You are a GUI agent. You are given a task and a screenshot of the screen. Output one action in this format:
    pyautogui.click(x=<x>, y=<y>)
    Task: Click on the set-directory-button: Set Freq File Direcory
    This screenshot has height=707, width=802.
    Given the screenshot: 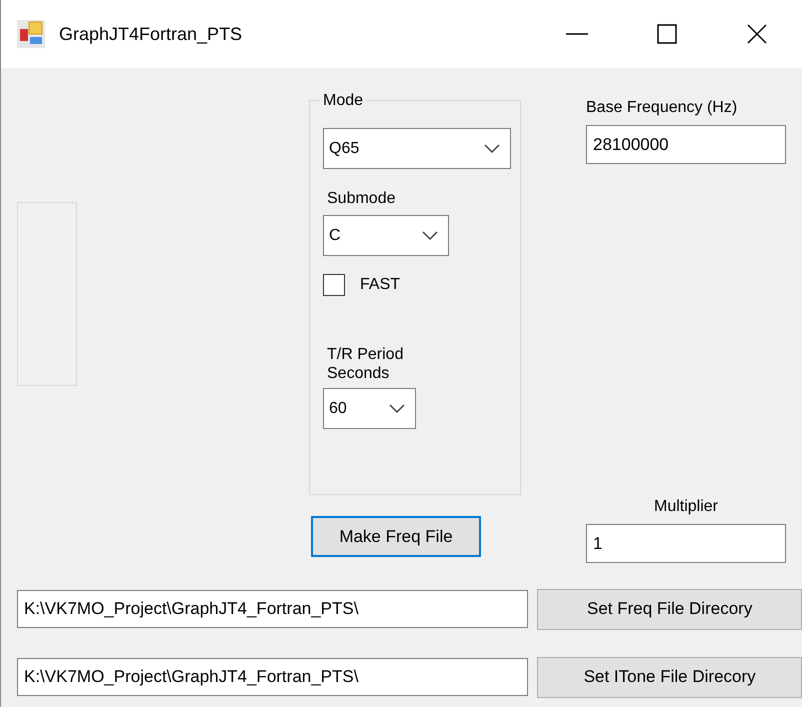 What is the action you would take?
    pyautogui.click(x=669, y=609)
    